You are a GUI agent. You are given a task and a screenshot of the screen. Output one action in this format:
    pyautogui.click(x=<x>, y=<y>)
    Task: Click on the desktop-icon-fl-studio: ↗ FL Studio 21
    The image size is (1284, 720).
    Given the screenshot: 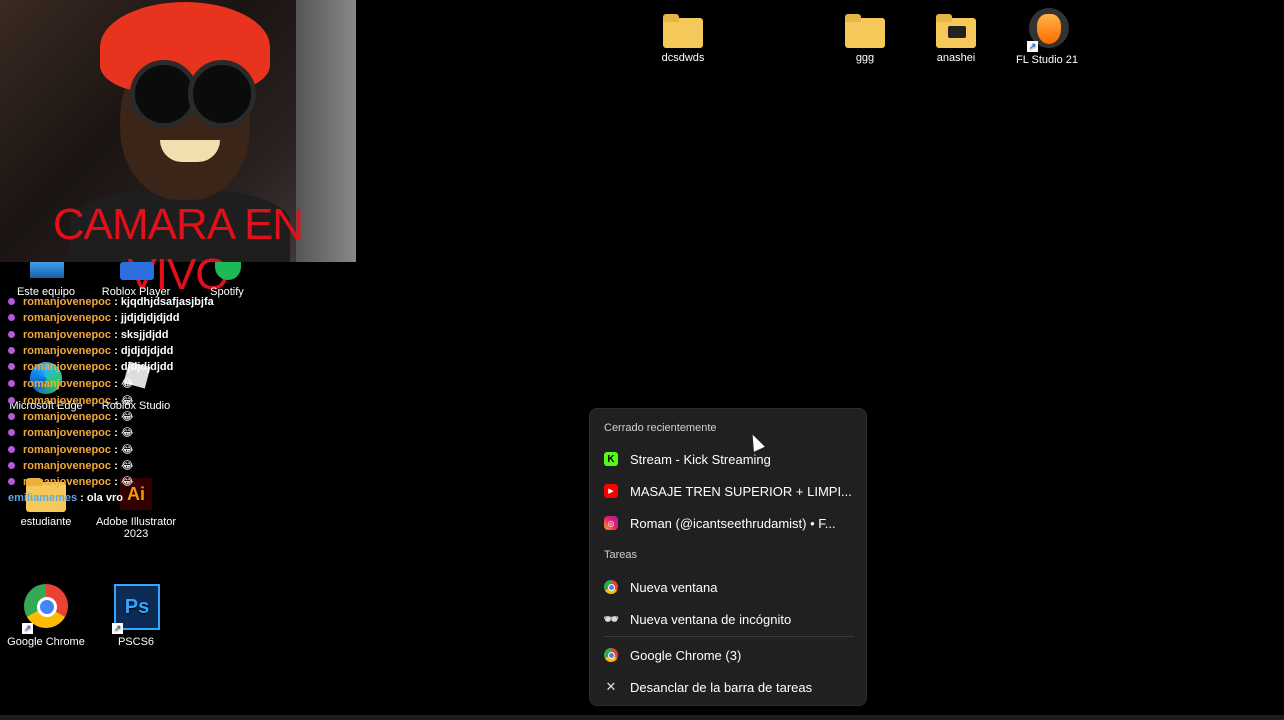 What is the action you would take?
    pyautogui.click(x=1047, y=37)
    